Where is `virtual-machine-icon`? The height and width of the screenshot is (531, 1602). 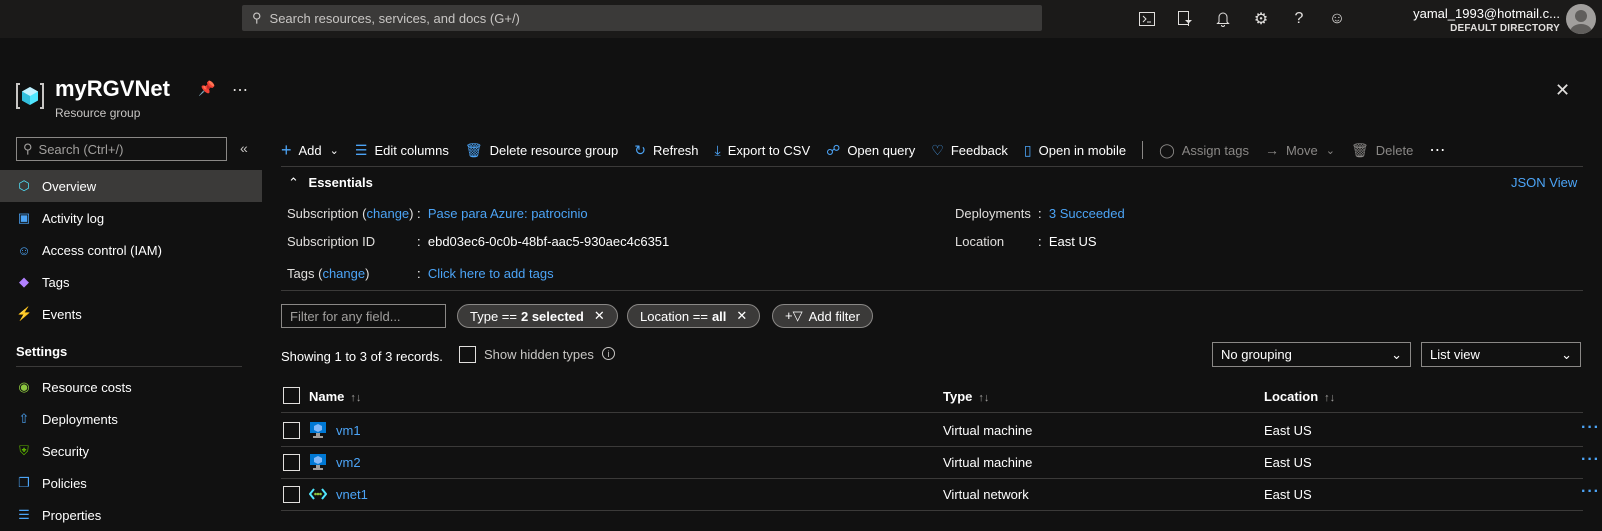 virtual-machine-icon is located at coordinates (318, 430).